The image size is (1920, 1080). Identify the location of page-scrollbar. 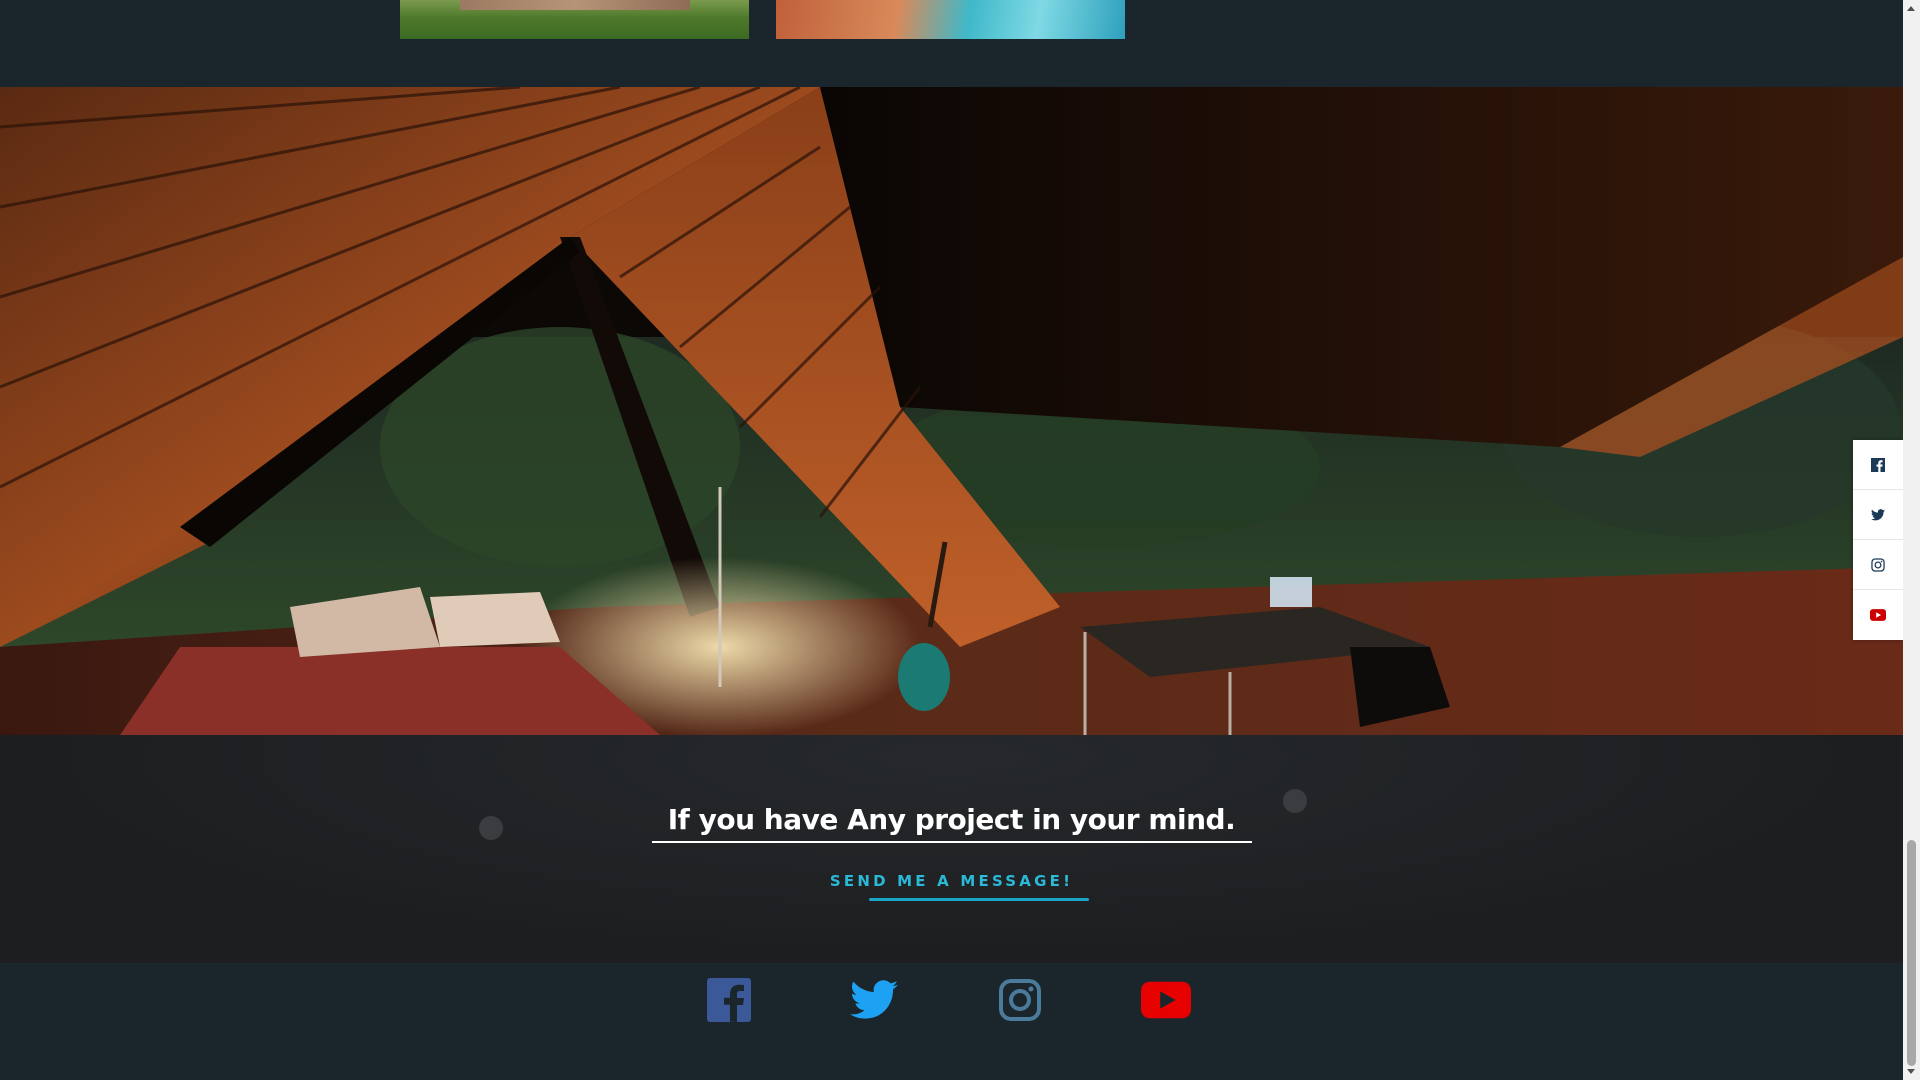
(1911, 540).